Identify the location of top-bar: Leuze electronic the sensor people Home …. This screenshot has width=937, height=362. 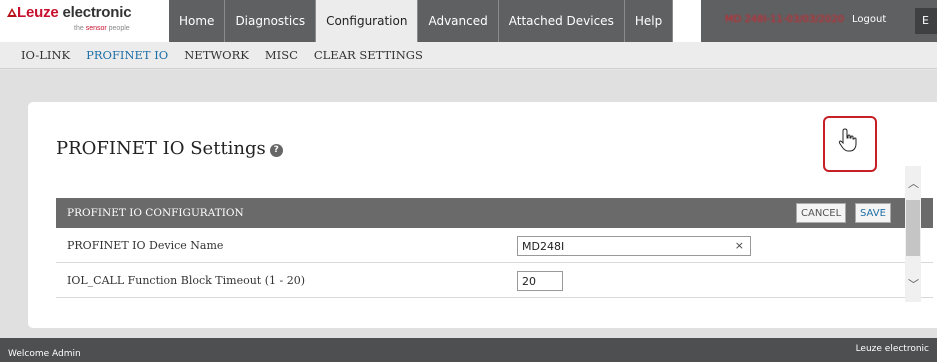
(468, 21).